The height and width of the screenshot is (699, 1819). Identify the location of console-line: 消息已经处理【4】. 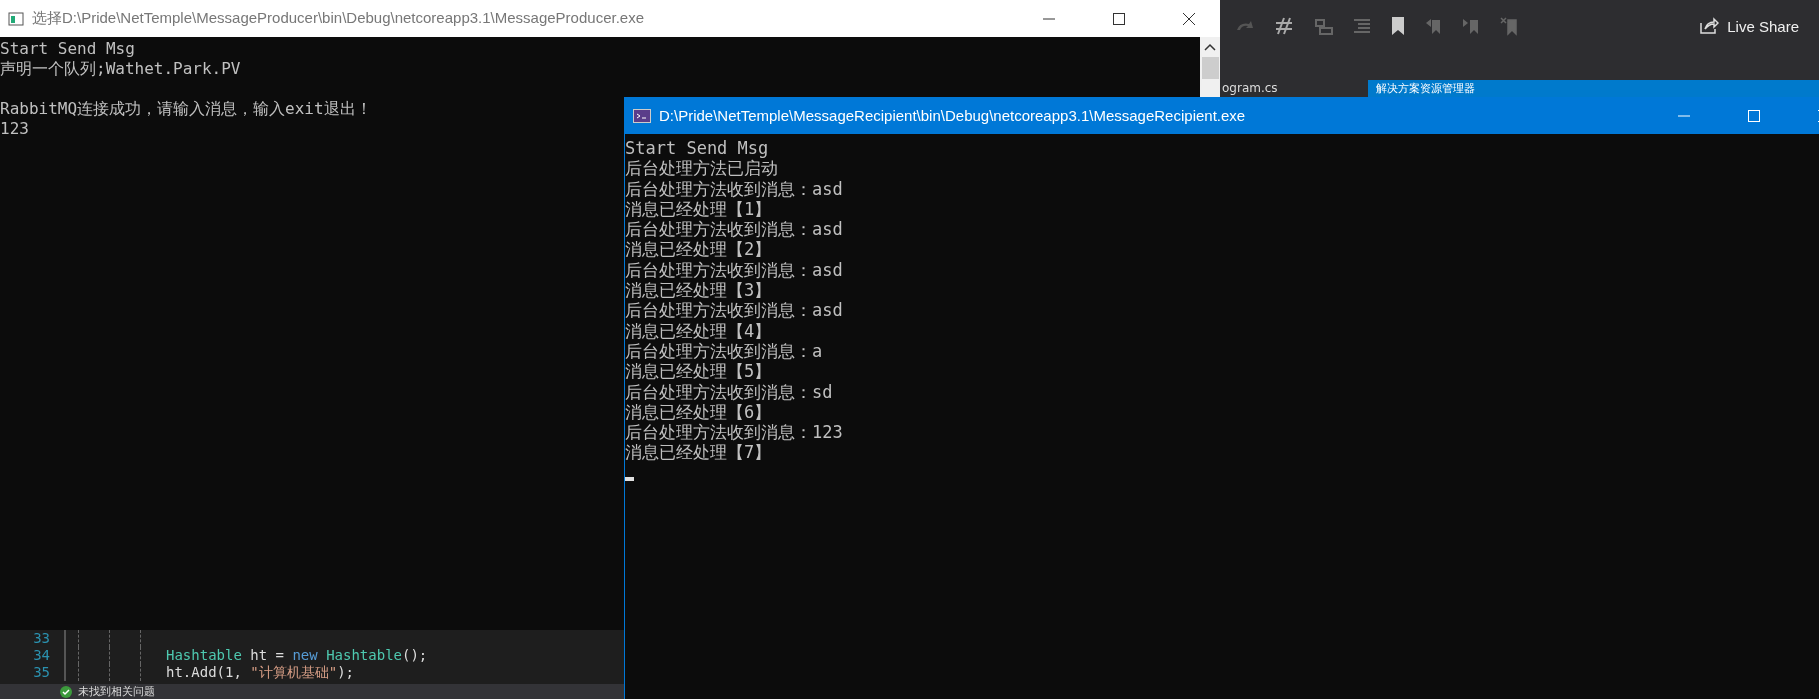
(698, 330).